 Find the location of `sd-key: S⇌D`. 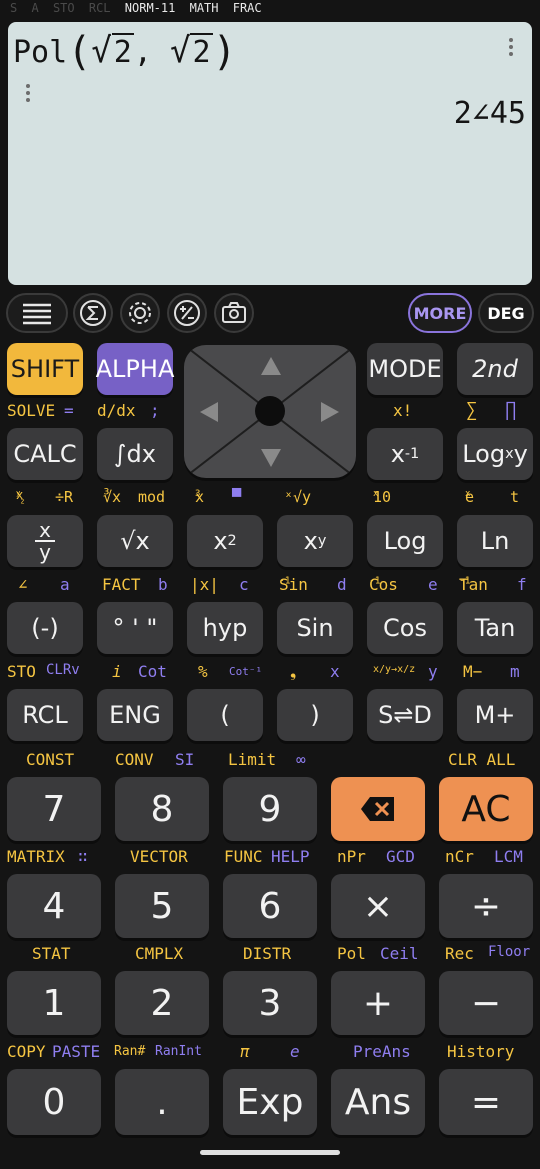

sd-key: S⇌D is located at coordinates (405, 715).